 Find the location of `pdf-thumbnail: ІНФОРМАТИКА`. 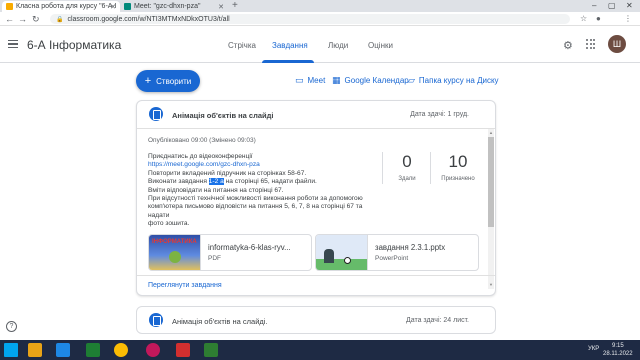

pdf-thumbnail: ІНФОРМАТИКА is located at coordinates (175, 252).